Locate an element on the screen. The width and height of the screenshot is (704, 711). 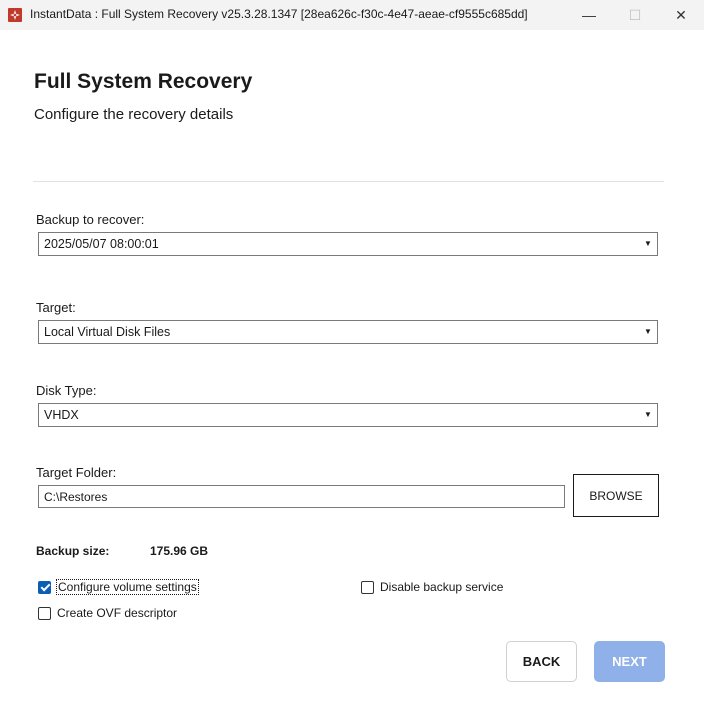
target-folder-input is located at coordinates (301, 496).